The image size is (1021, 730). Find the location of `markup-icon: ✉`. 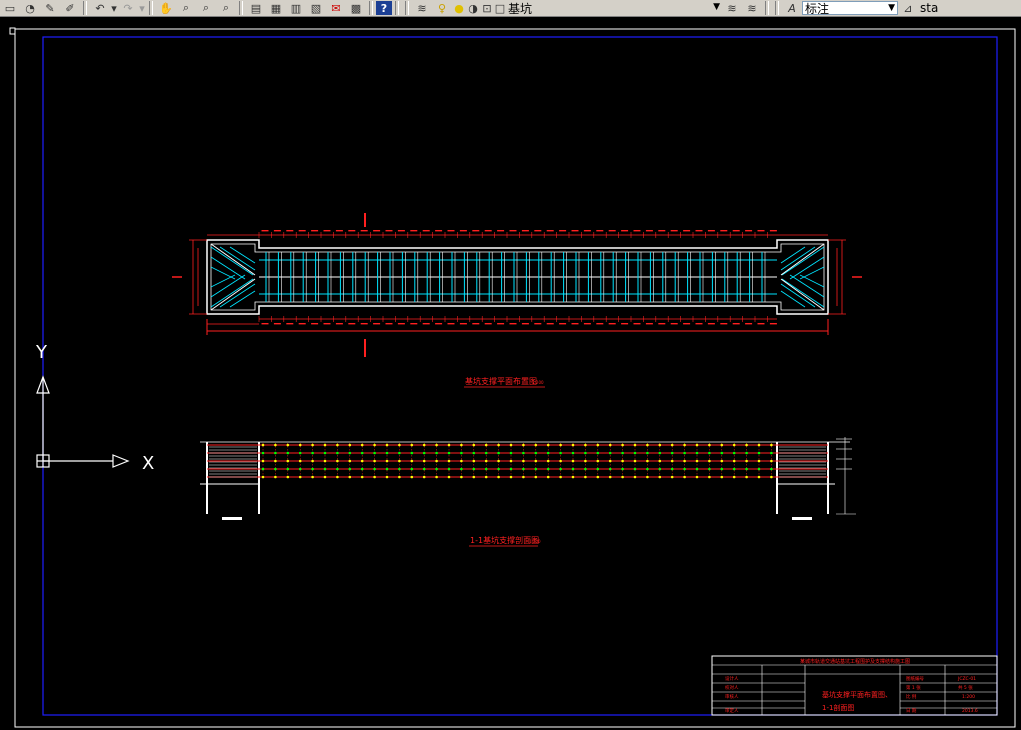

markup-icon: ✉ is located at coordinates (336, 8).